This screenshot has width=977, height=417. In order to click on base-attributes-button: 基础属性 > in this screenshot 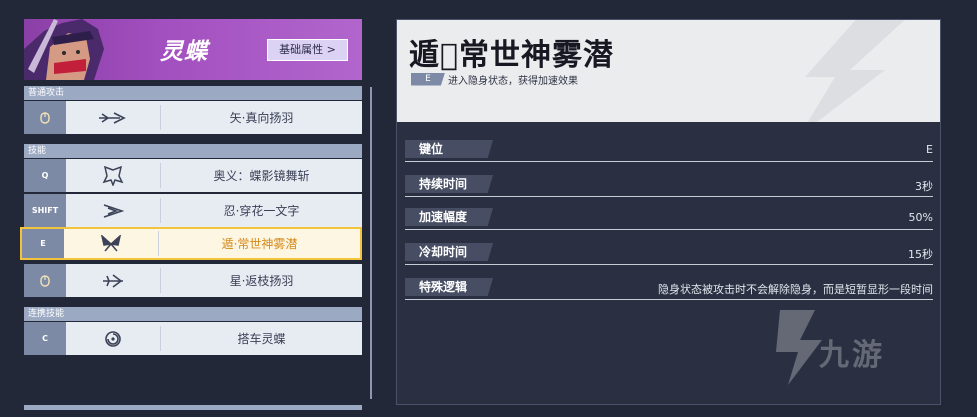, I will do `click(307, 50)`.